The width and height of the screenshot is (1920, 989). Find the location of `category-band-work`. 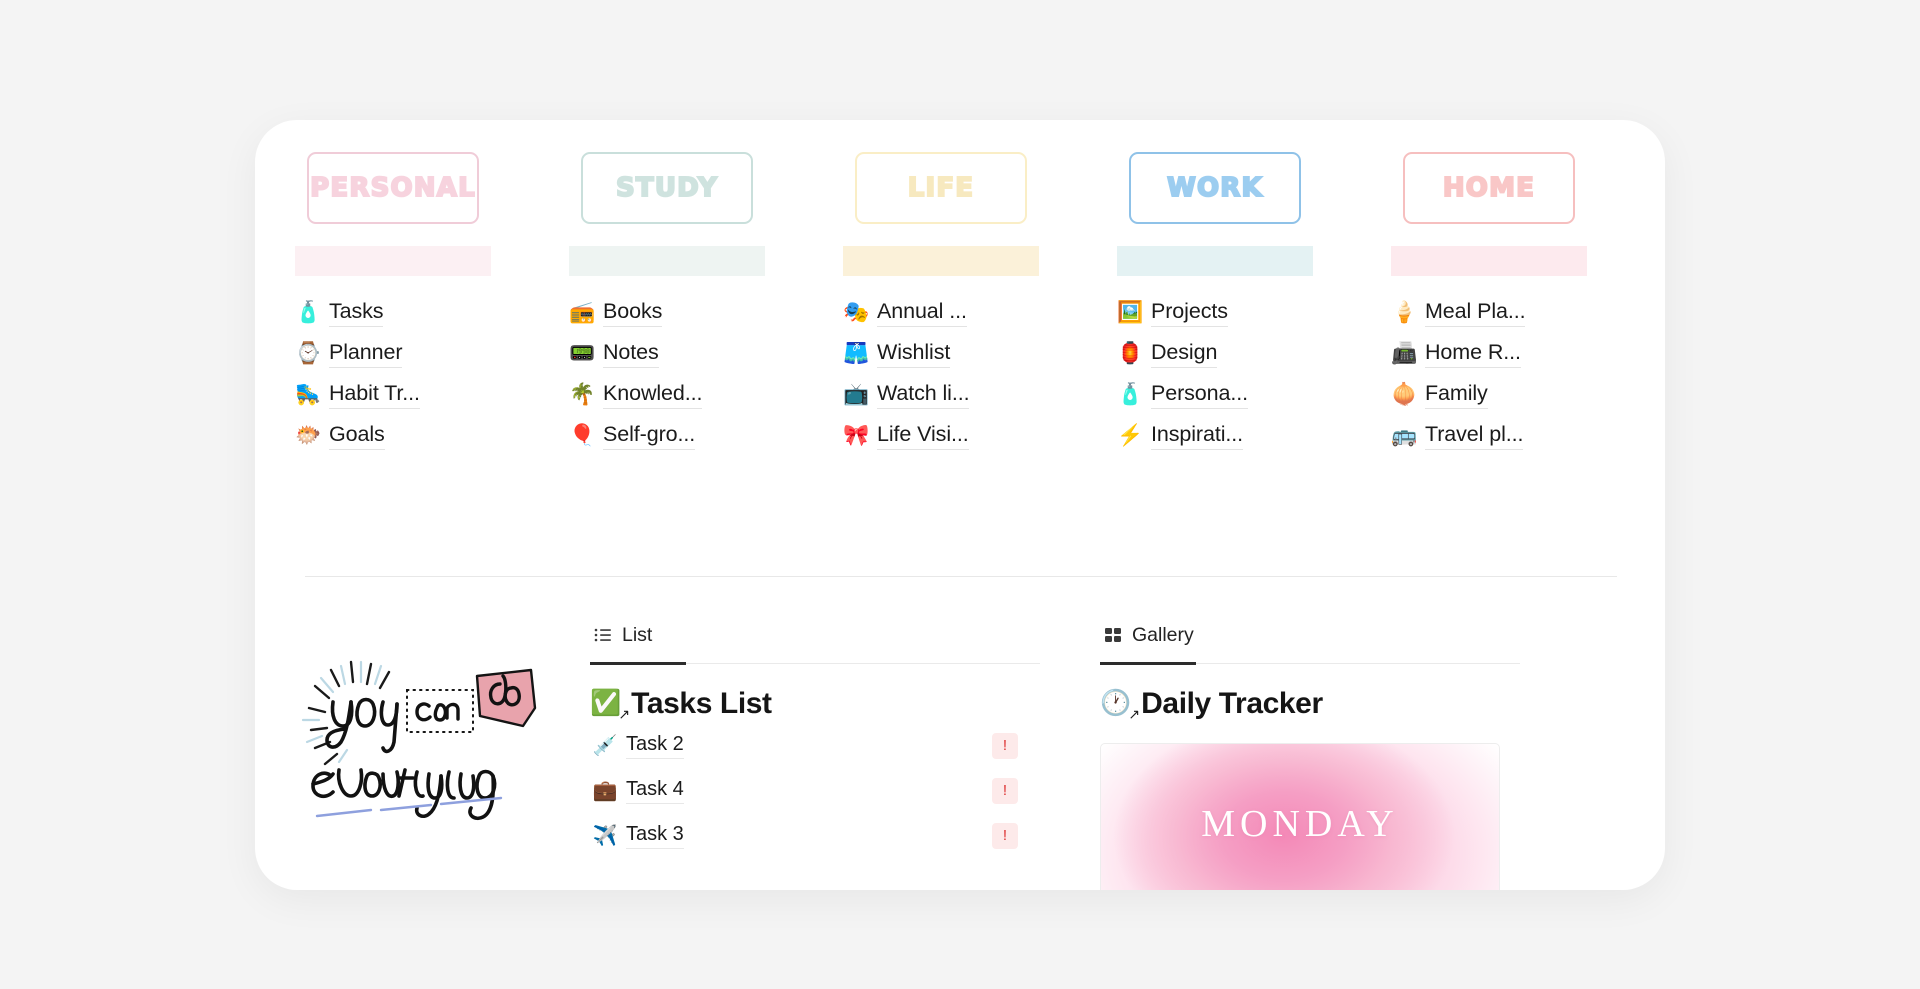

category-band-work is located at coordinates (1215, 261).